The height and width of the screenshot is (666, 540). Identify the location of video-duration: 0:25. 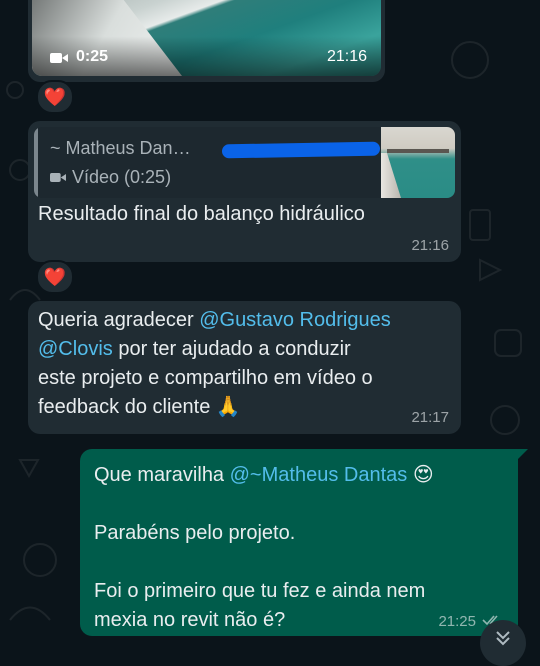
(79, 57).